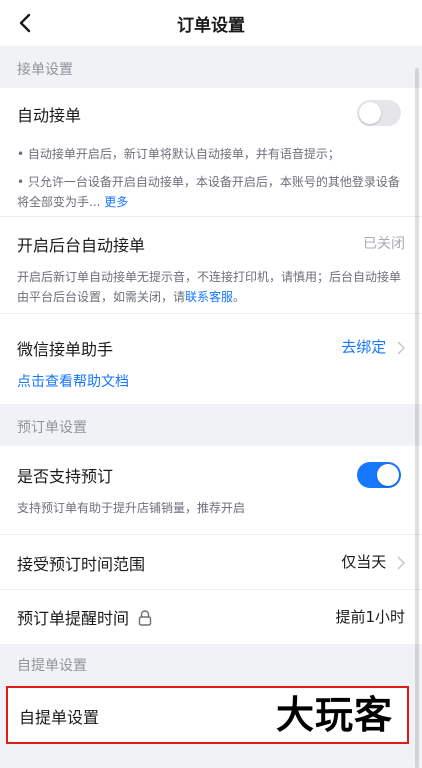  What do you see at coordinates (59, 717) in the screenshot?
I see `pickup-settings-title: 自提单设置` at bounding box center [59, 717].